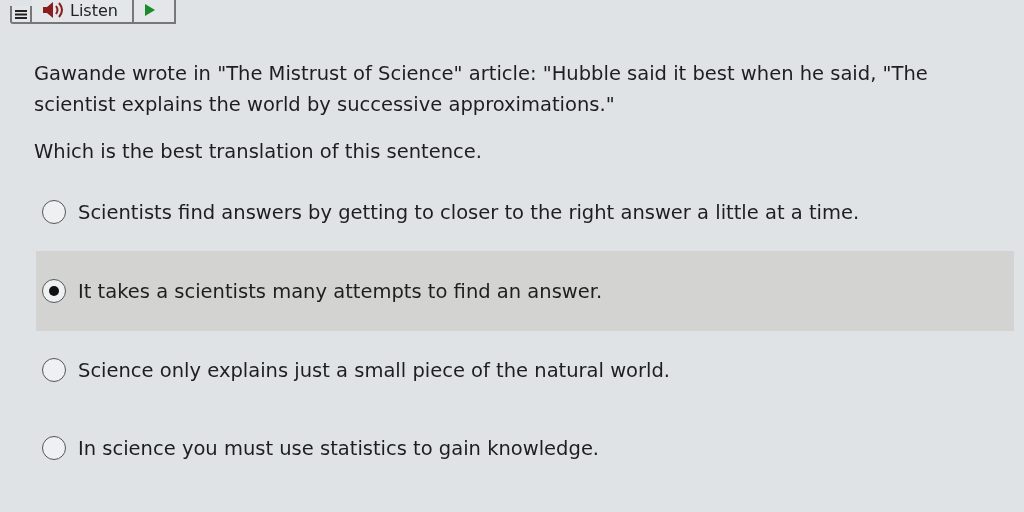  Describe the element at coordinates (53, 10) in the screenshot. I see `speaker-icon` at that location.